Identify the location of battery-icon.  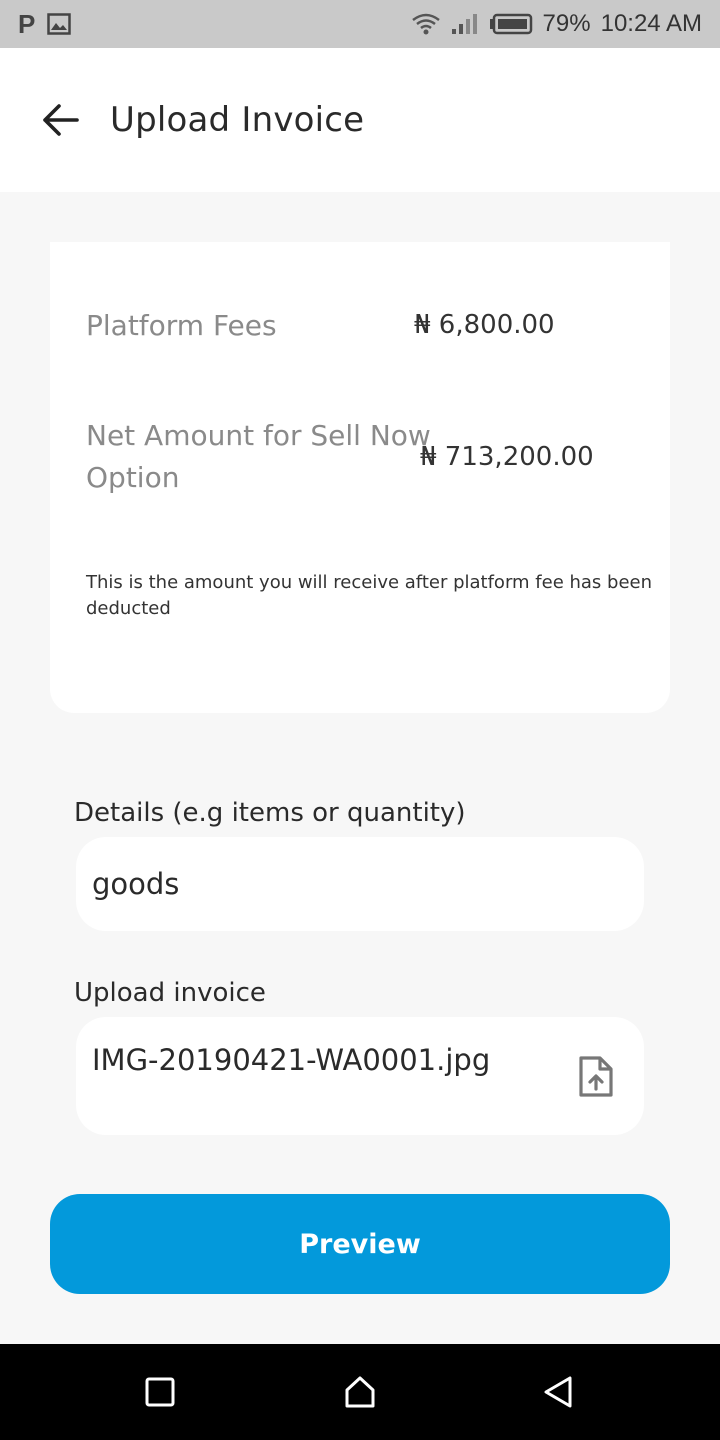
(510, 24).